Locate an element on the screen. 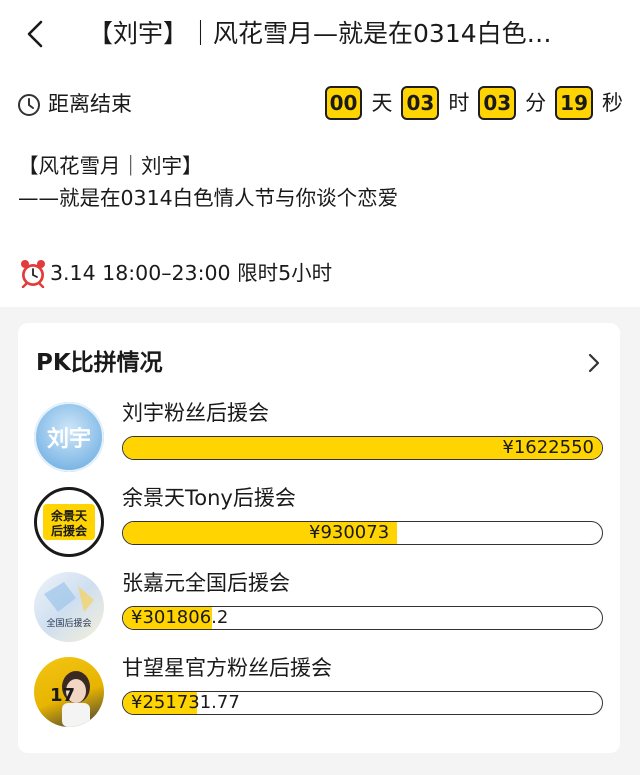 The height and width of the screenshot is (775, 640). pk-row-name: 刘宇粉丝后援会 is located at coordinates (195, 413).